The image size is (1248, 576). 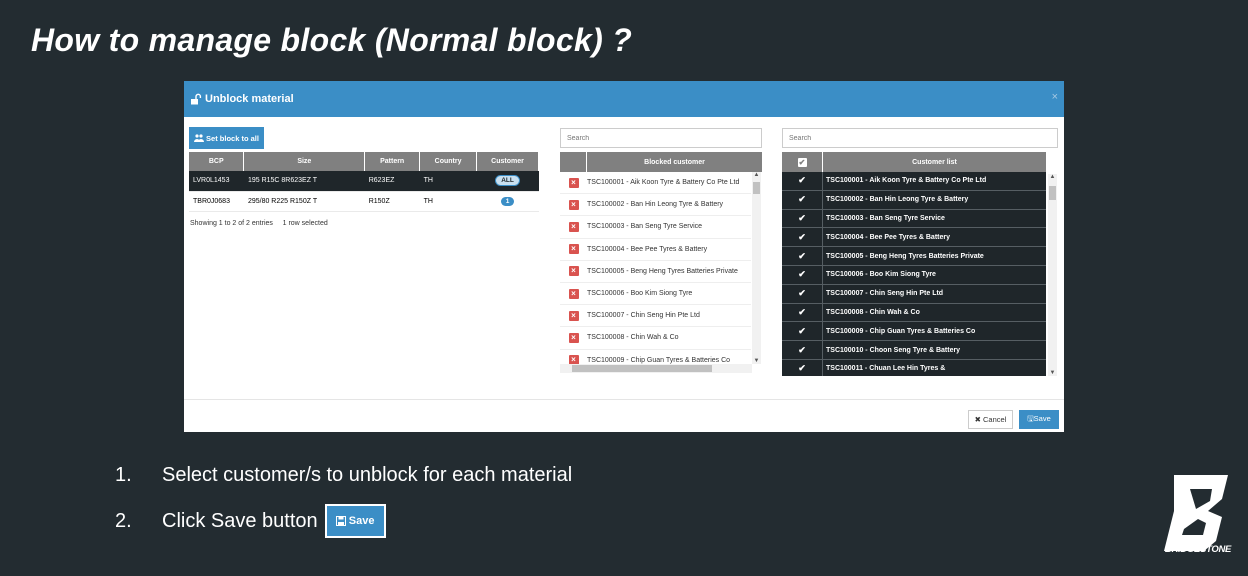 I want to click on cancel-button: ✖ Cancel, so click(x=990, y=419).